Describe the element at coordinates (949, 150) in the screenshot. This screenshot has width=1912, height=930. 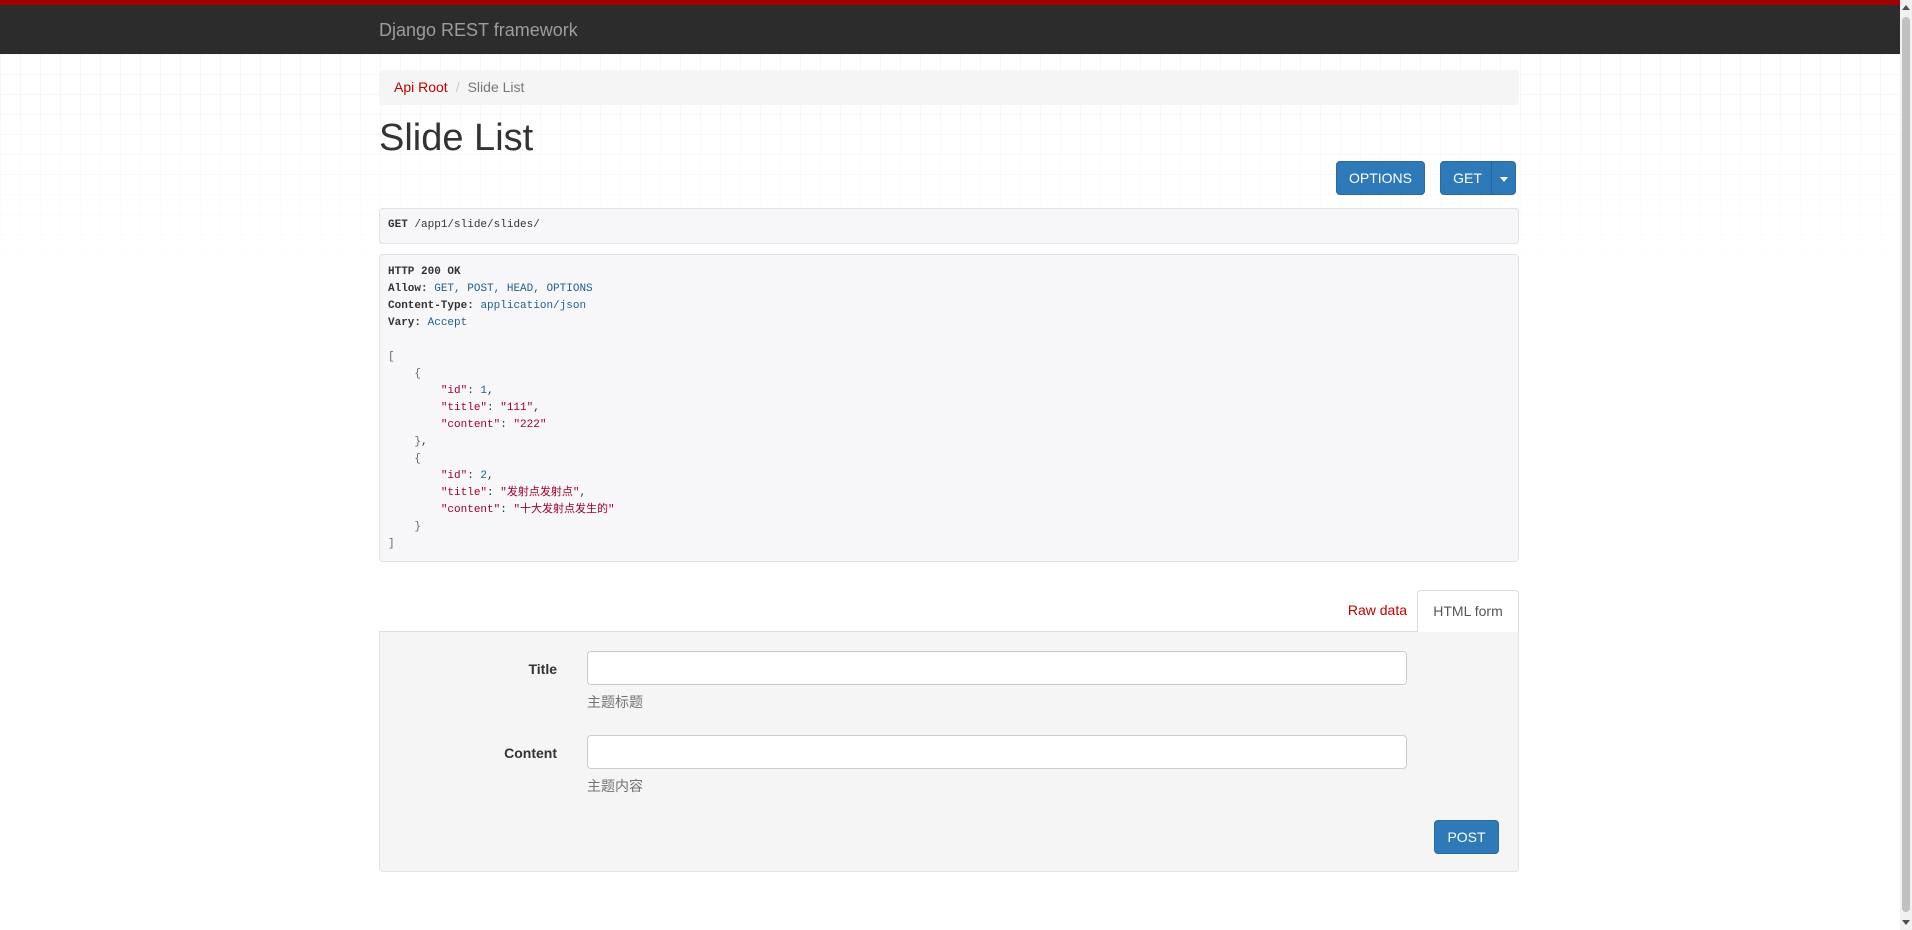
I see `page-header: Slide List OPTIONS GET` at that location.